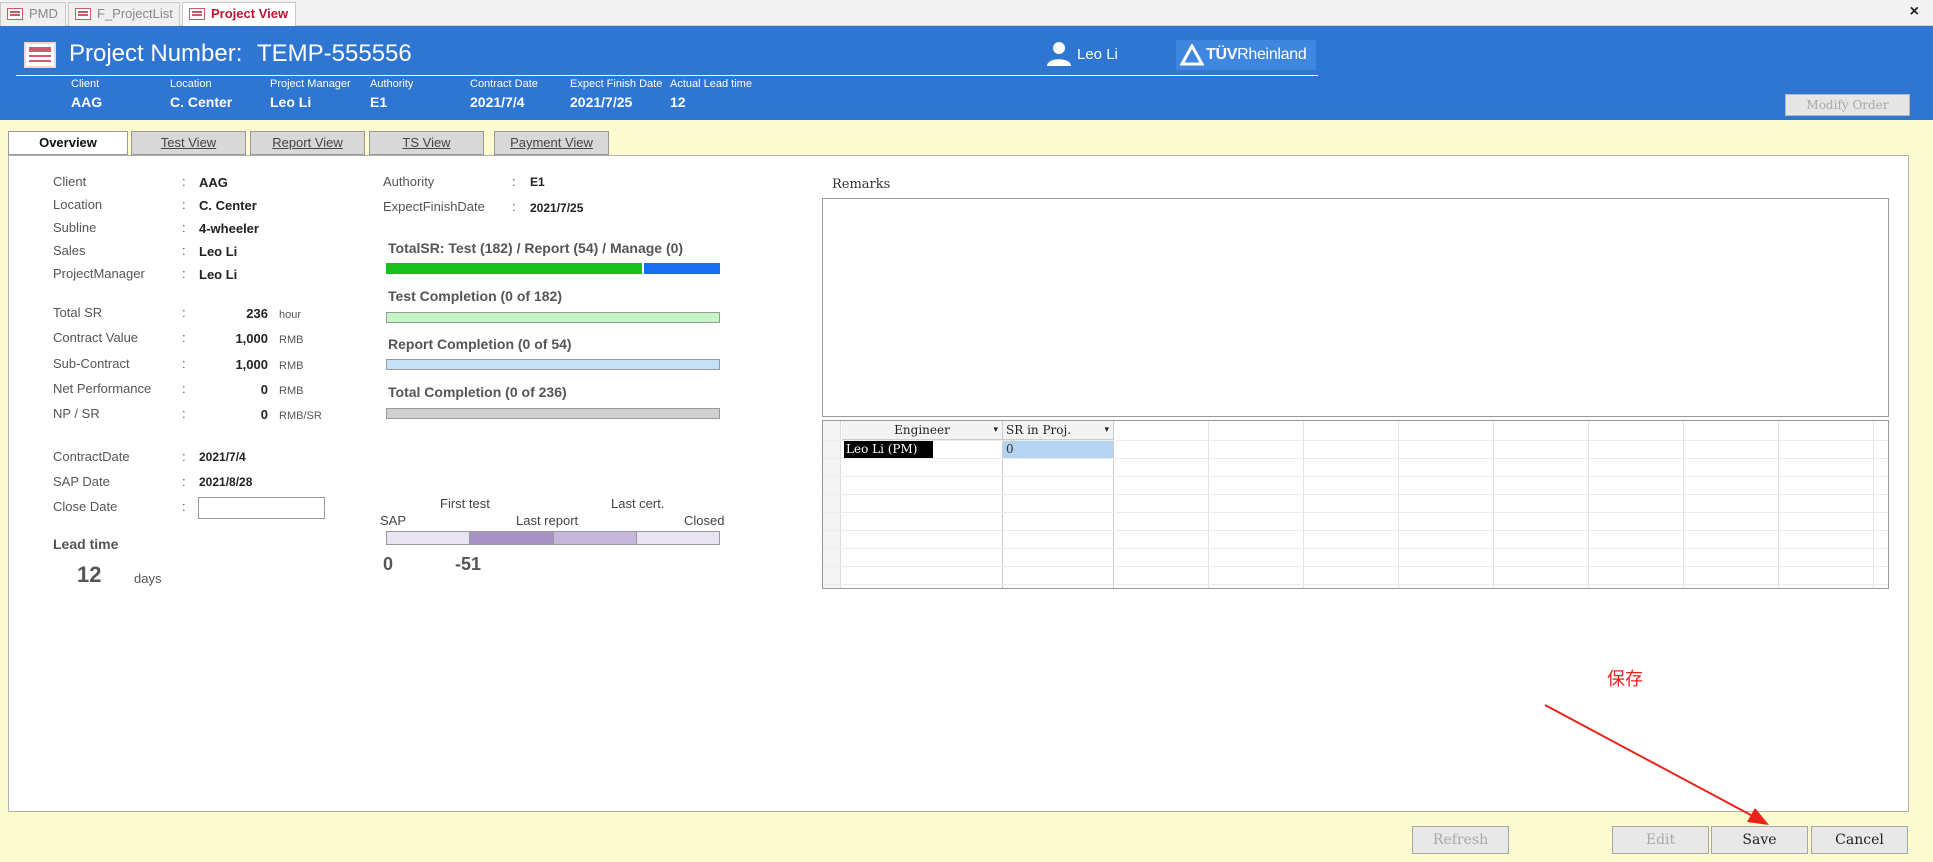 The width and height of the screenshot is (1933, 862). I want to click on test-completion-bar, so click(553, 317).